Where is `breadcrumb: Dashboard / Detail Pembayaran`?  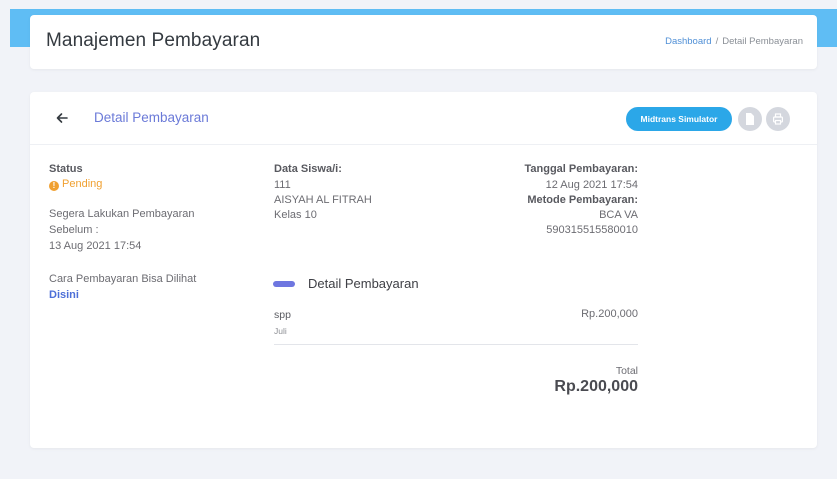 breadcrumb: Dashboard / Detail Pembayaran is located at coordinates (734, 41).